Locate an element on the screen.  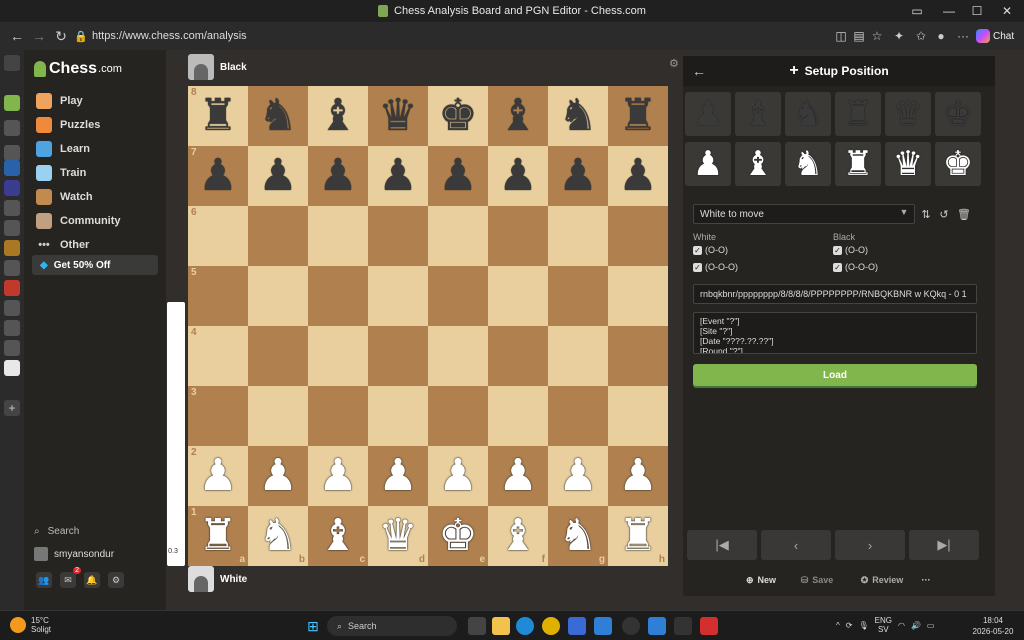
black-queen-piece: ♛ is located at coordinates (397, 116).